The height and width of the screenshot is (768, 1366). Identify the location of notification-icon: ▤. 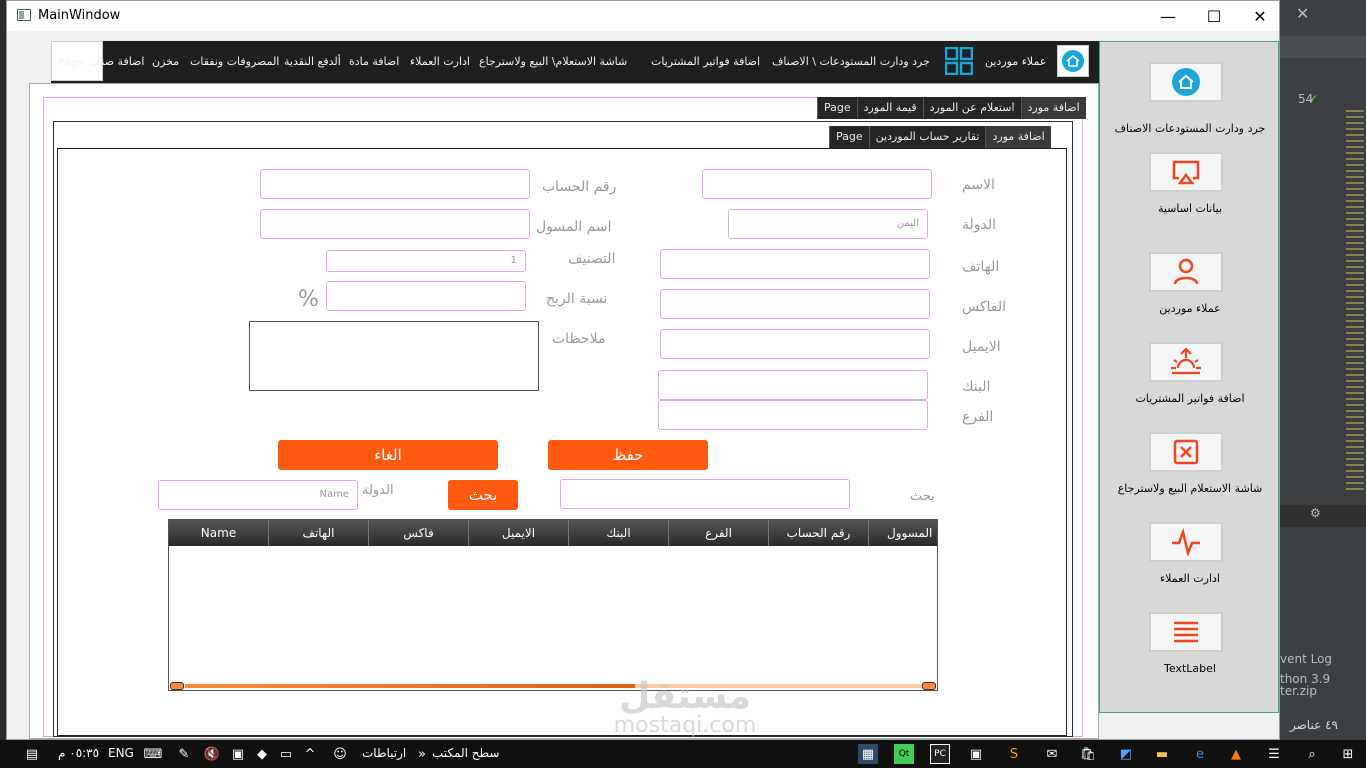
(32, 754).